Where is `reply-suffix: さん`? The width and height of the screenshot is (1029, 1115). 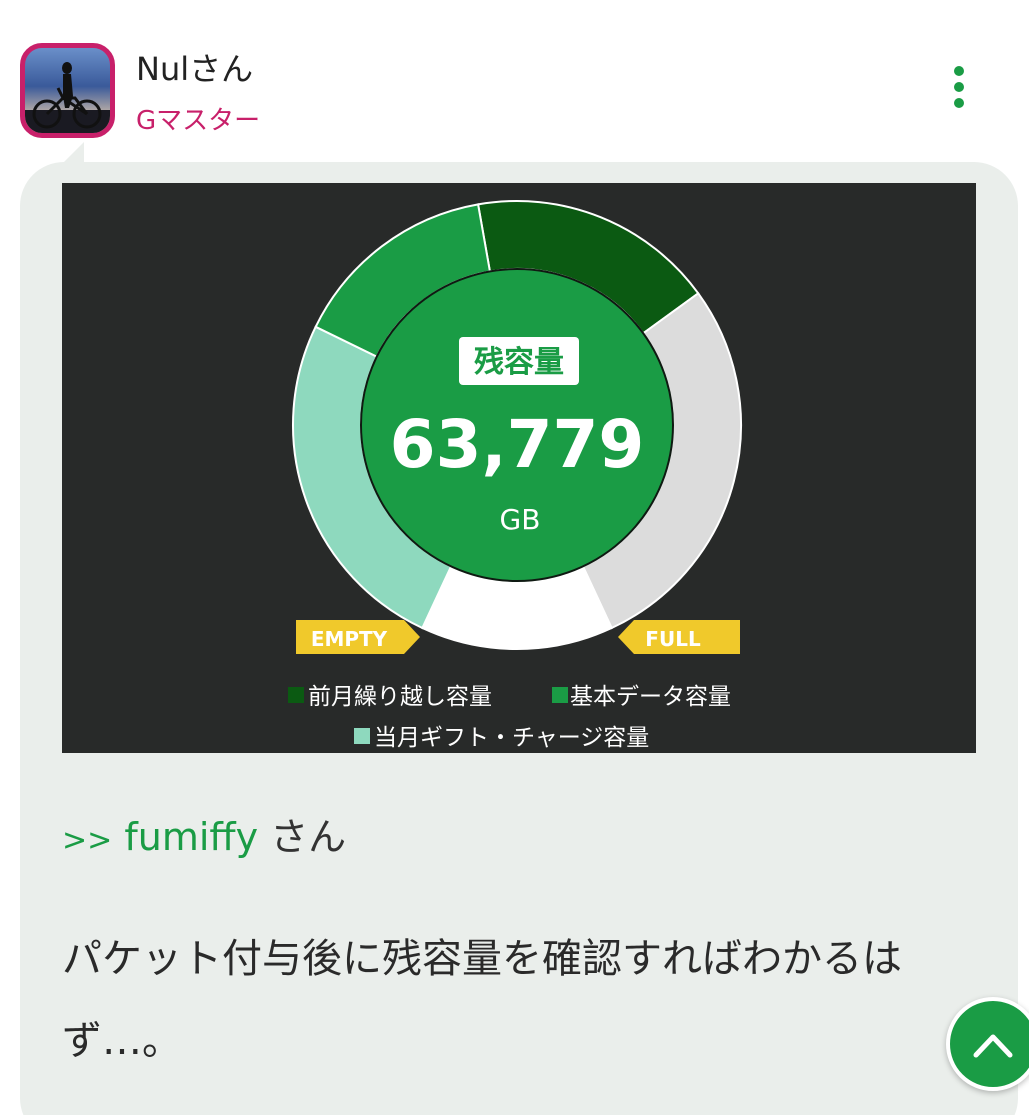
reply-suffix: さん is located at coordinates (302, 837).